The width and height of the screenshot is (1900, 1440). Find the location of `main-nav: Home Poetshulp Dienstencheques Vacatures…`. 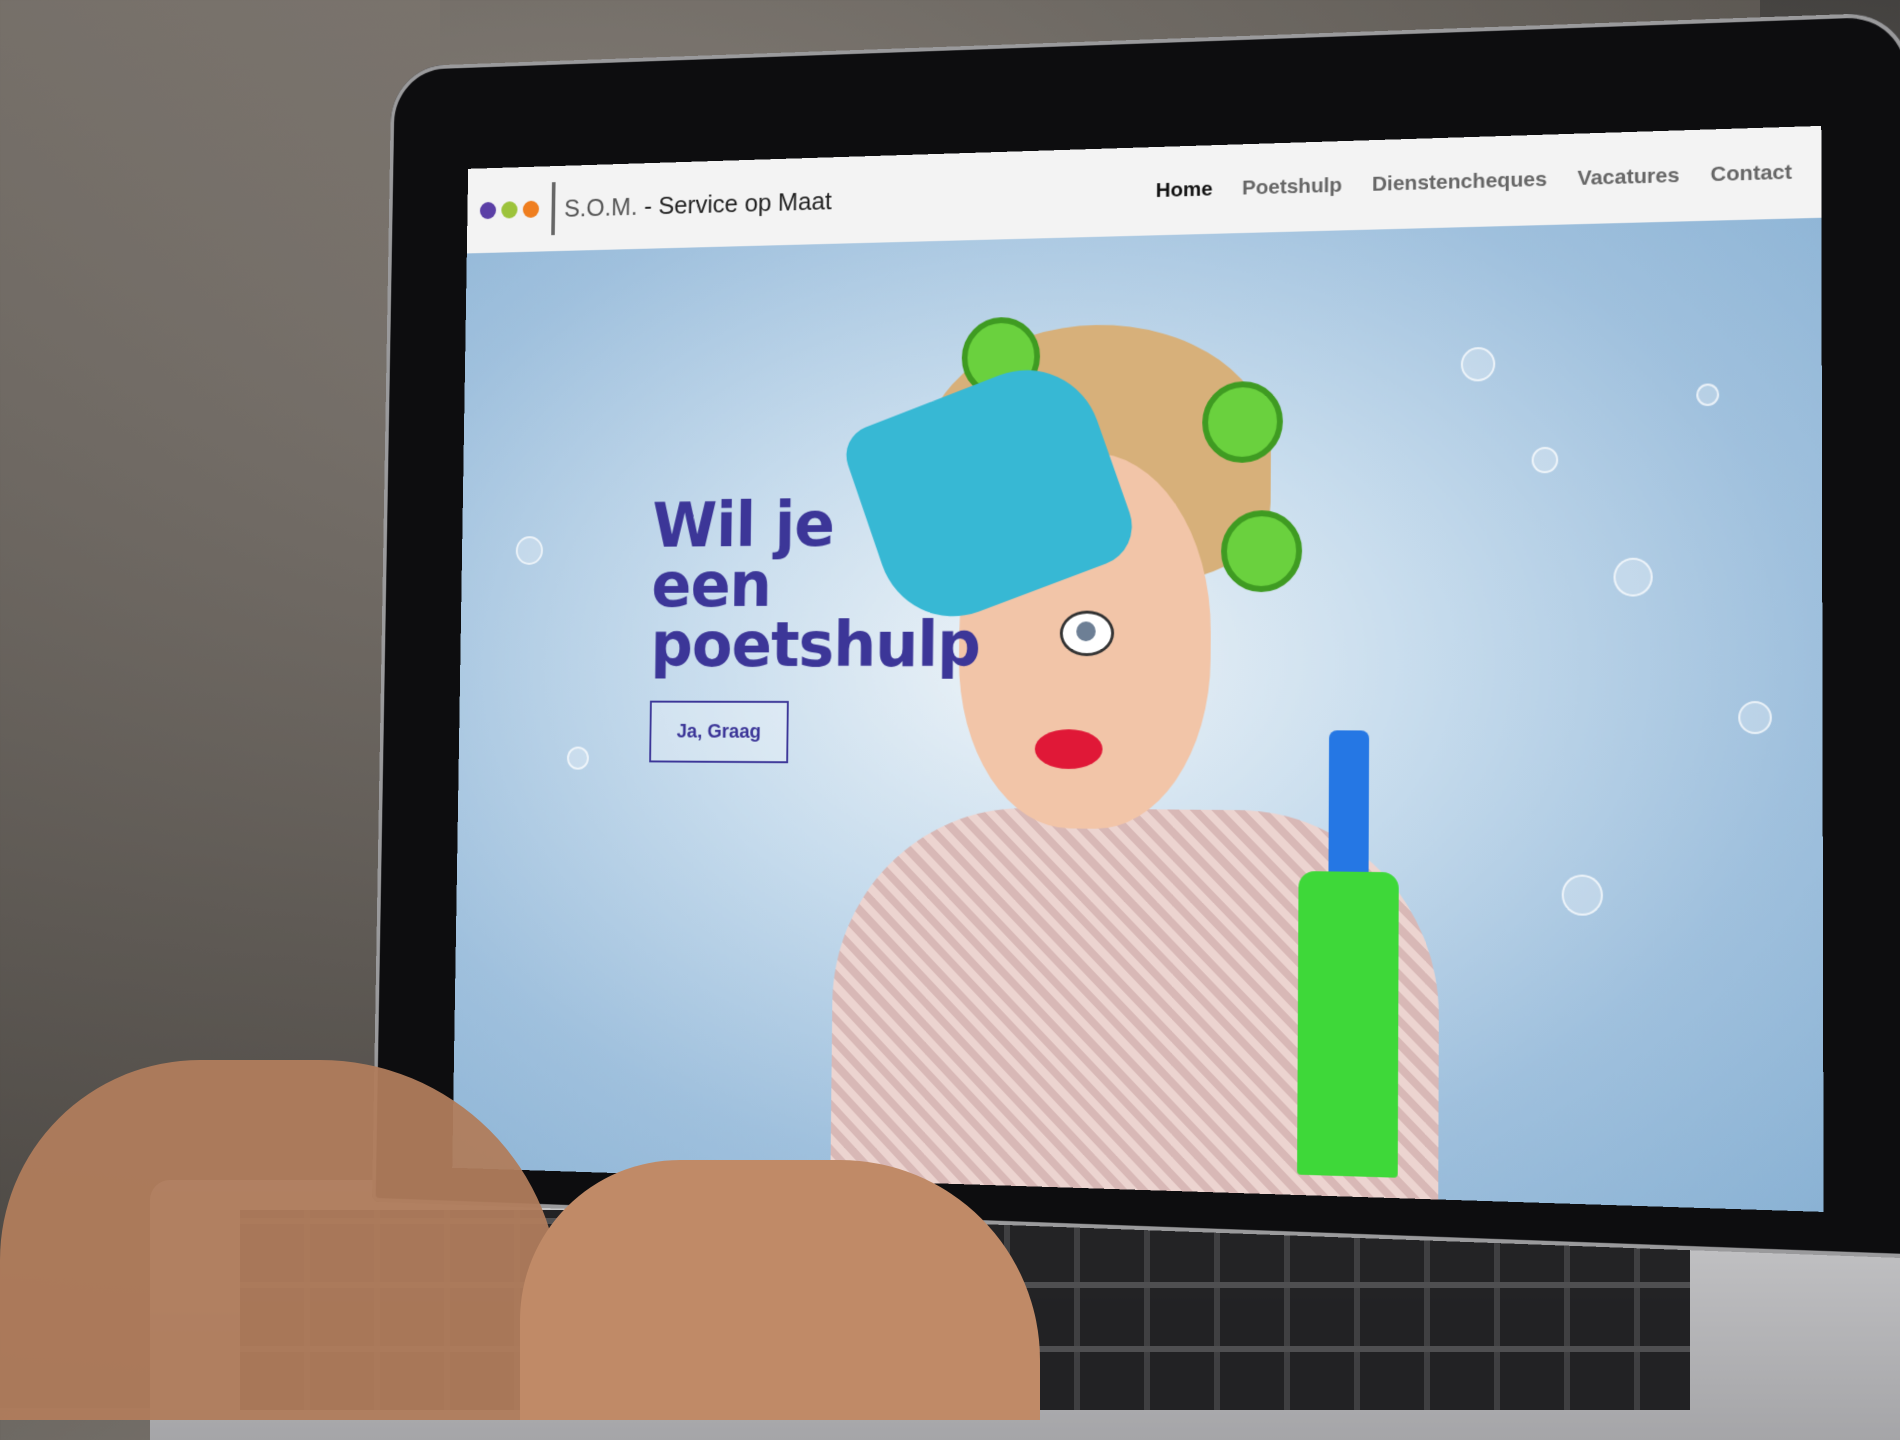

main-nav: Home Poetshulp Dienstencheques Vacatures… is located at coordinates (1474, 181).